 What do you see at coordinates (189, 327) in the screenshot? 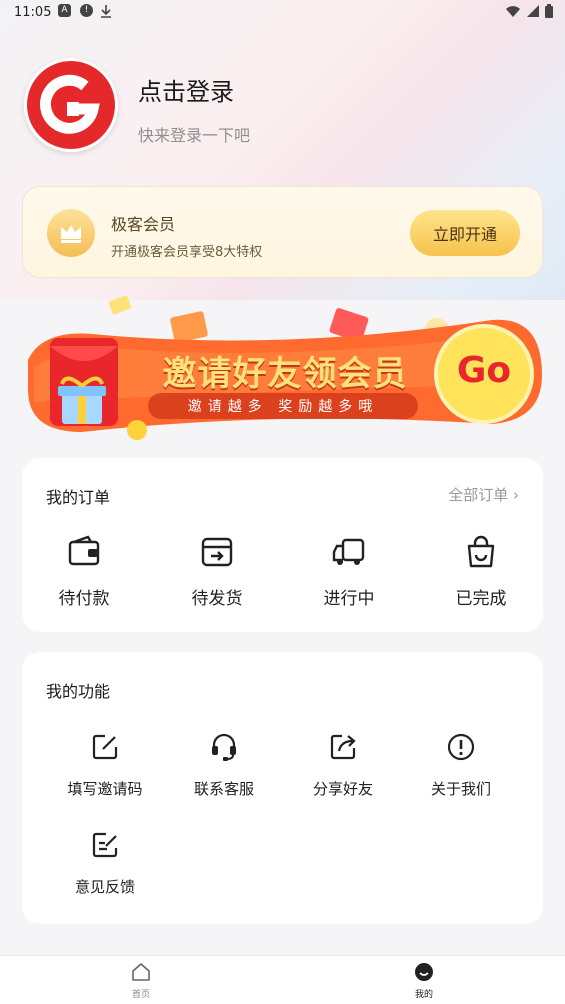
I see `envelope-deco-icon` at bounding box center [189, 327].